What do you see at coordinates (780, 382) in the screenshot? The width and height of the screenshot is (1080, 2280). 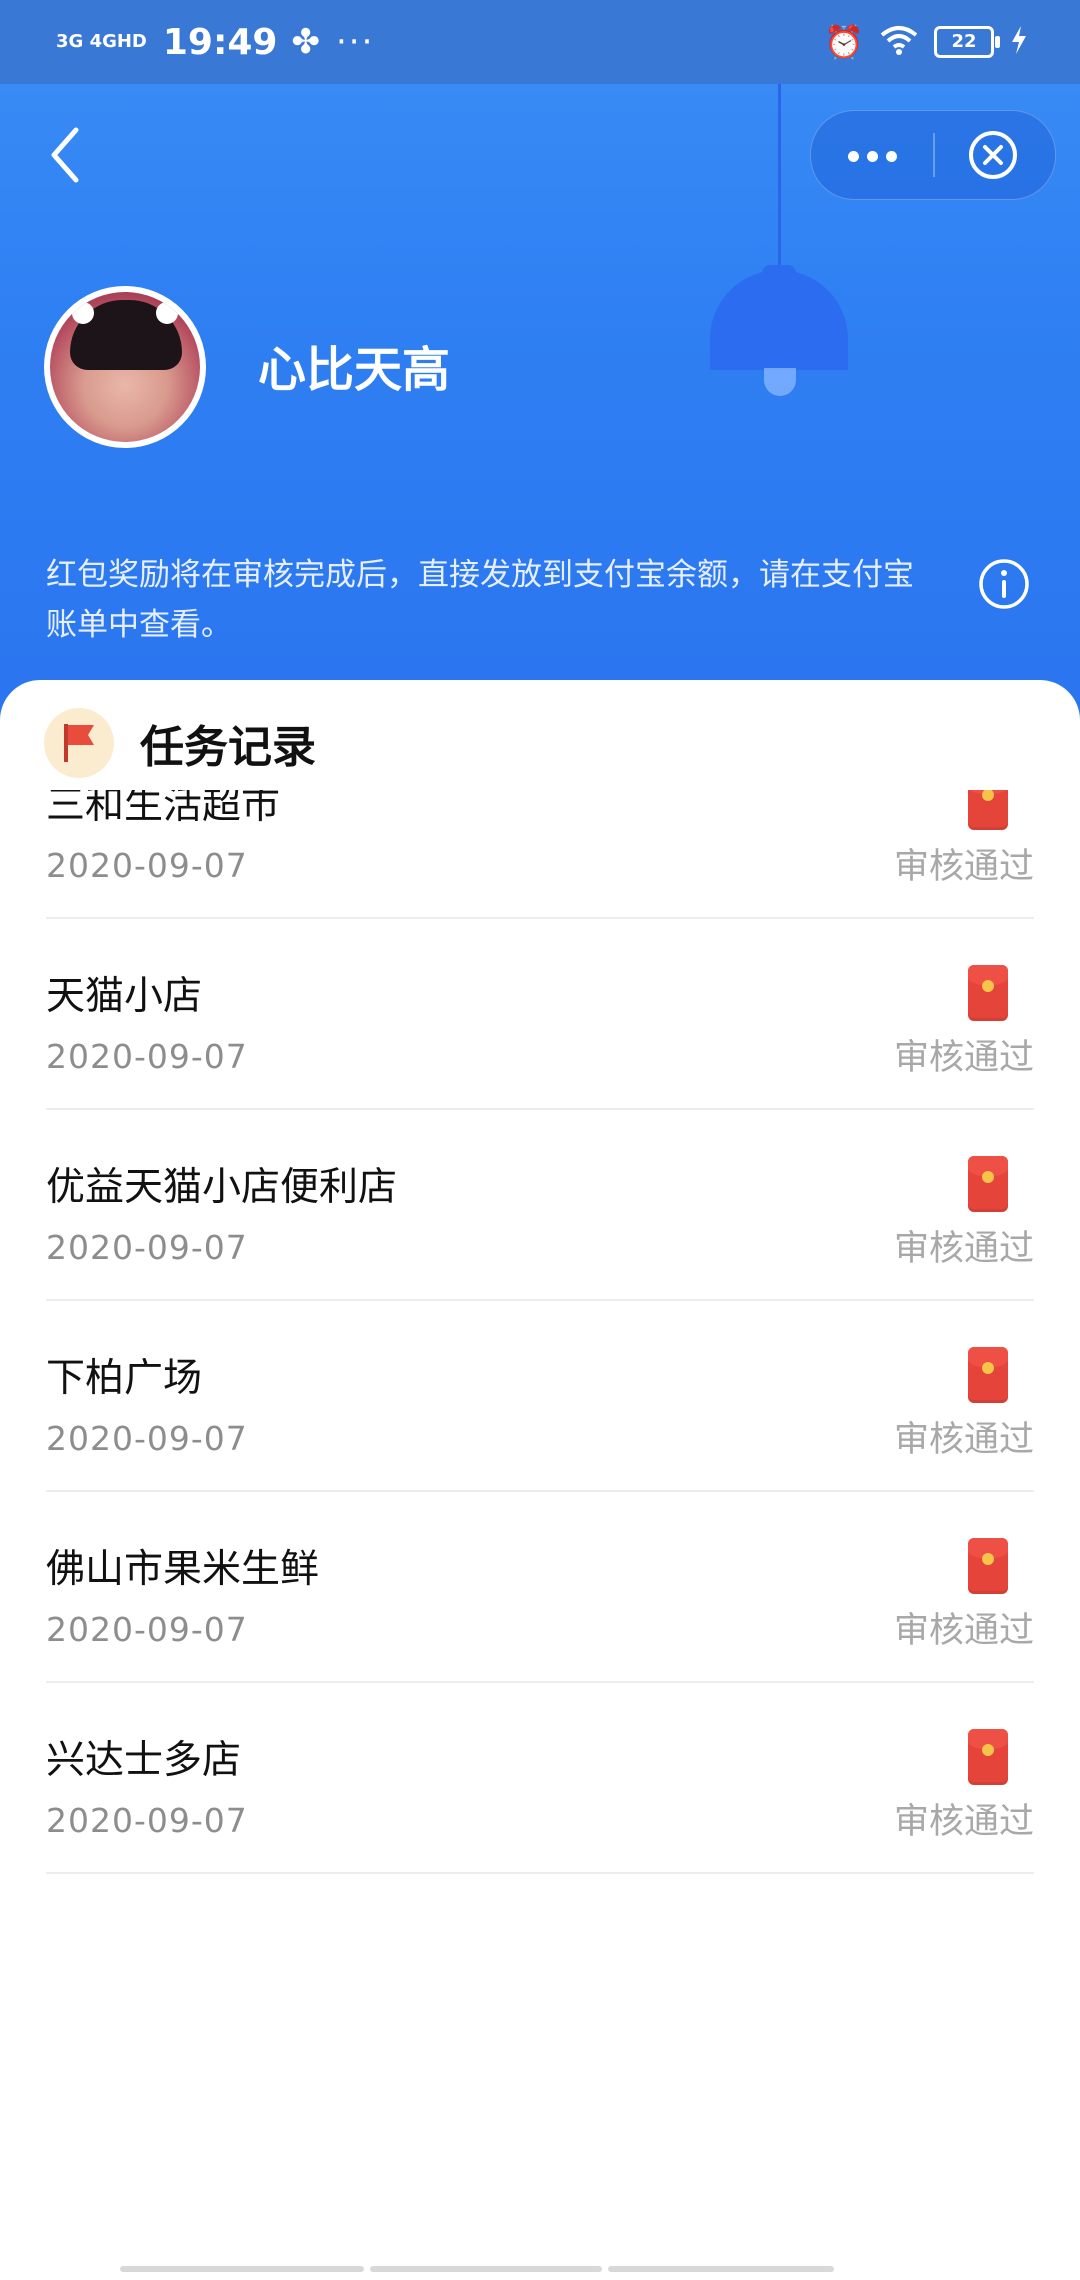 I see `lamp-bulb` at bounding box center [780, 382].